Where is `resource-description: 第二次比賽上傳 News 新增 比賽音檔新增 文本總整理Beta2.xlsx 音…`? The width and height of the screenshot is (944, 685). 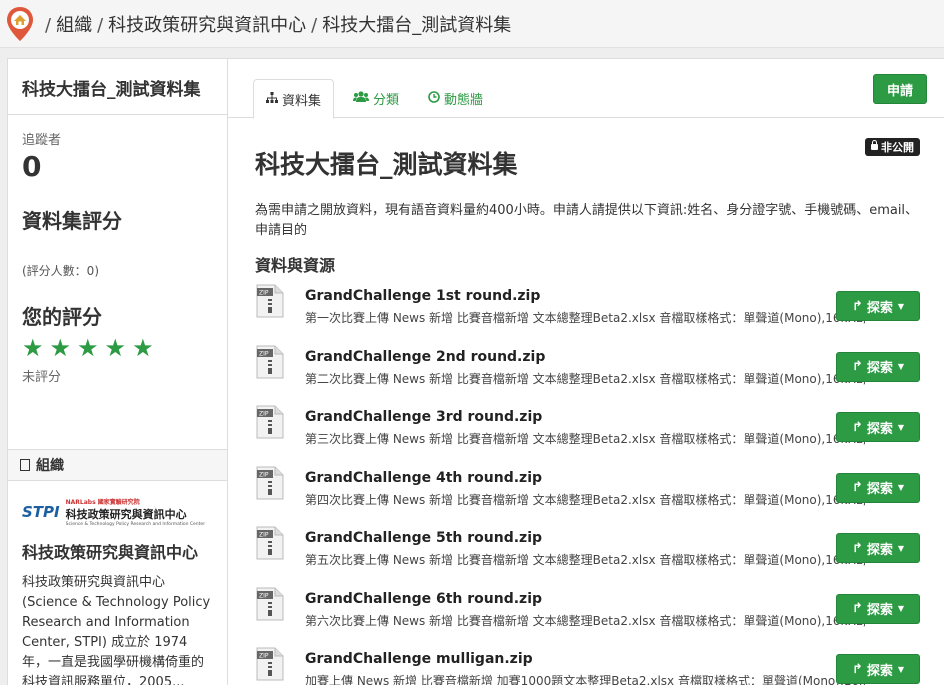 resource-description: 第二次比賽上傳 News 新增 比賽音檔新增 文本總整理Beta2.xlsx 音… is located at coordinates (585, 378).